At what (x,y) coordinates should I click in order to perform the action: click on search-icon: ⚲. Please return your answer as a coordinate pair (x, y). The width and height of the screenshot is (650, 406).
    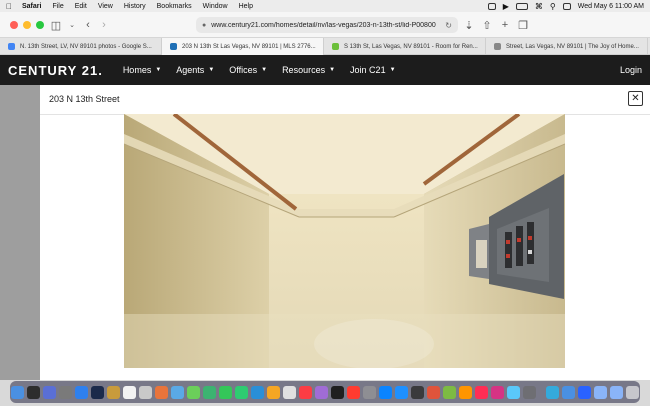
    Looking at the image, I should click on (553, 6).